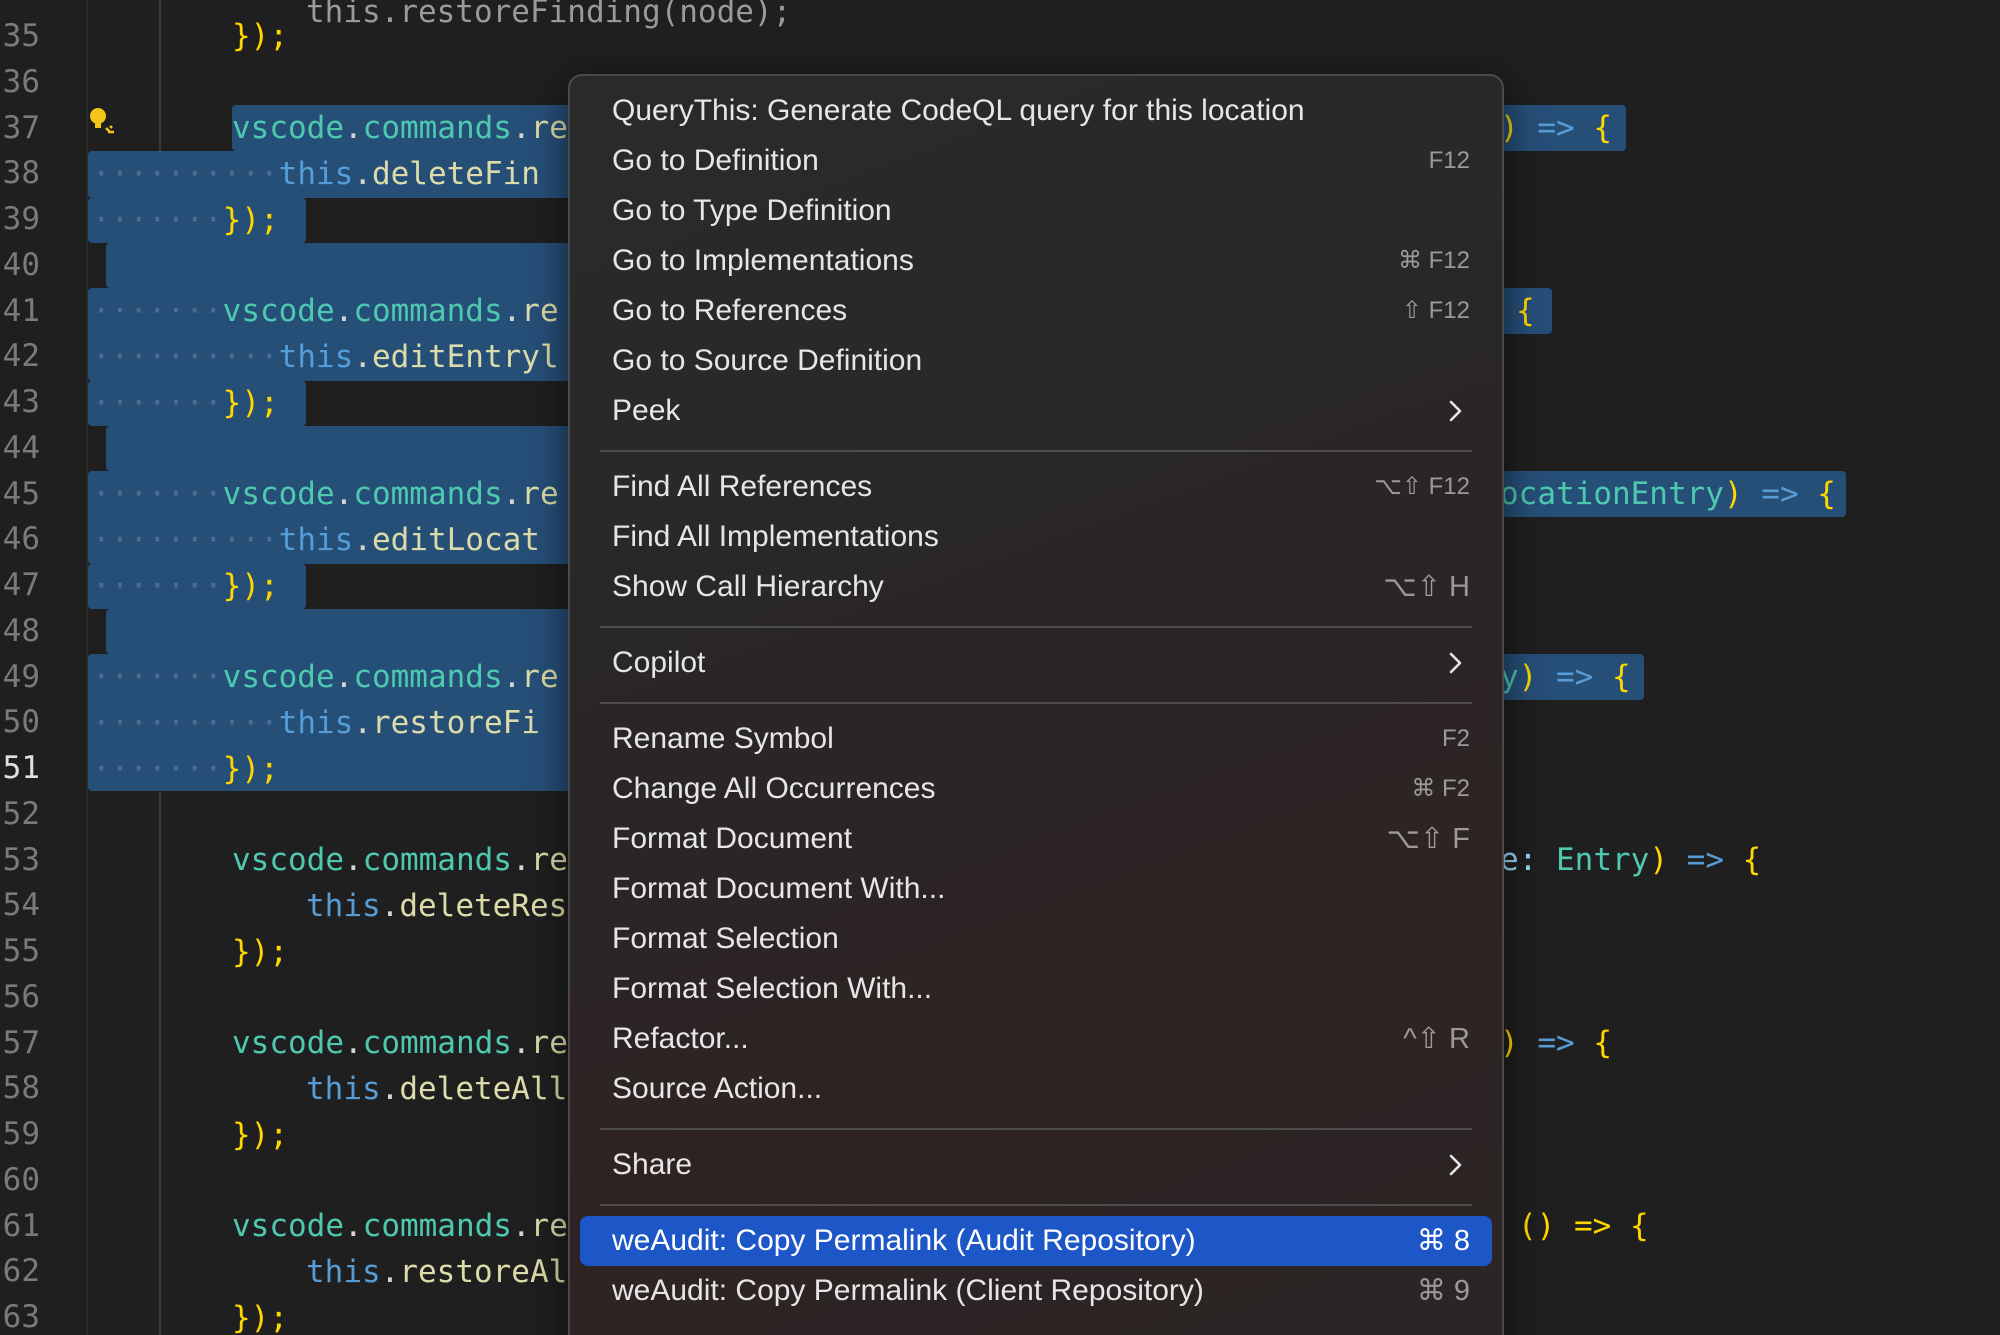 This screenshot has width=2000, height=1335. Describe the element at coordinates (732, 838) in the screenshot. I see `menu-item-label: Format Document` at that location.